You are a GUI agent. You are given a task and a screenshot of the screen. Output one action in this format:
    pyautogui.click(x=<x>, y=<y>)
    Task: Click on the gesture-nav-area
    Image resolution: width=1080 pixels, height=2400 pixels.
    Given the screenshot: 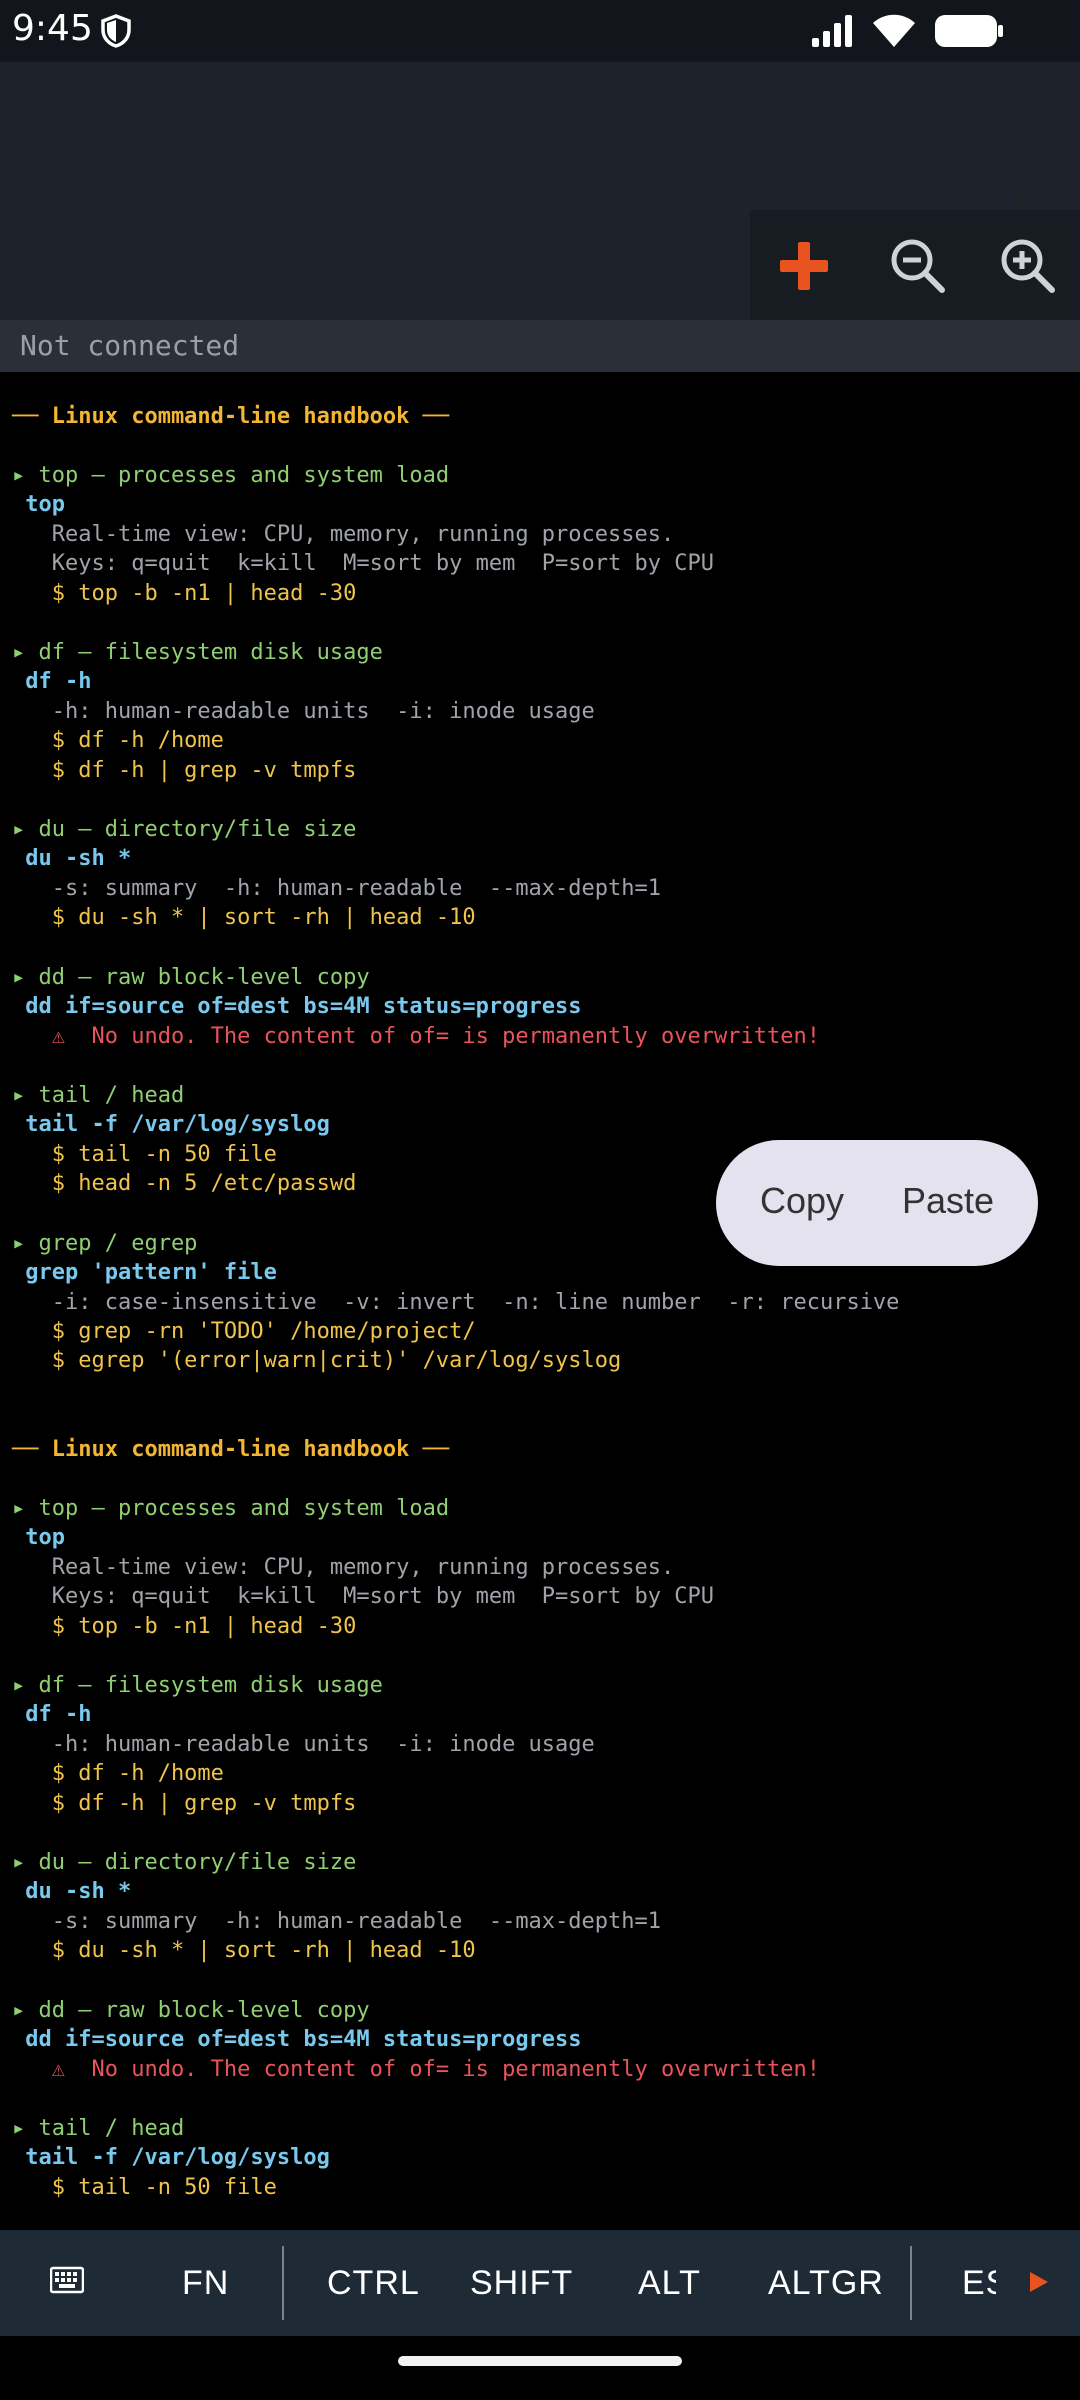 What is the action you would take?
    pyautogui.click(x=540, y=2368)
    